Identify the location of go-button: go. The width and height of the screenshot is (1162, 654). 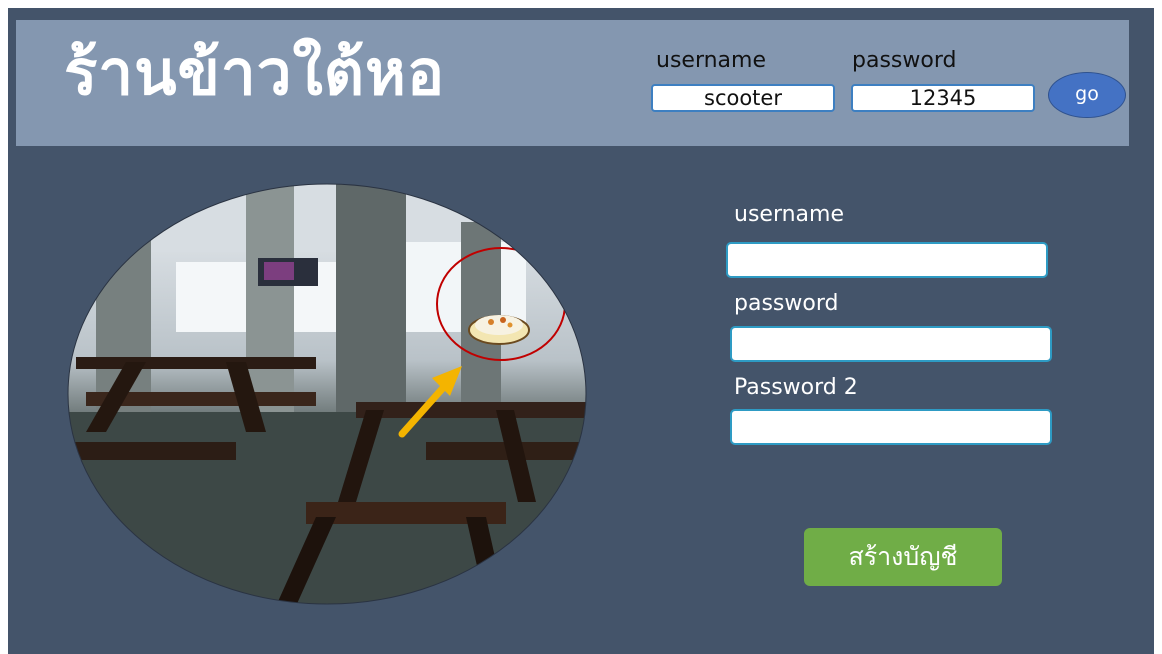
(1087, 95).